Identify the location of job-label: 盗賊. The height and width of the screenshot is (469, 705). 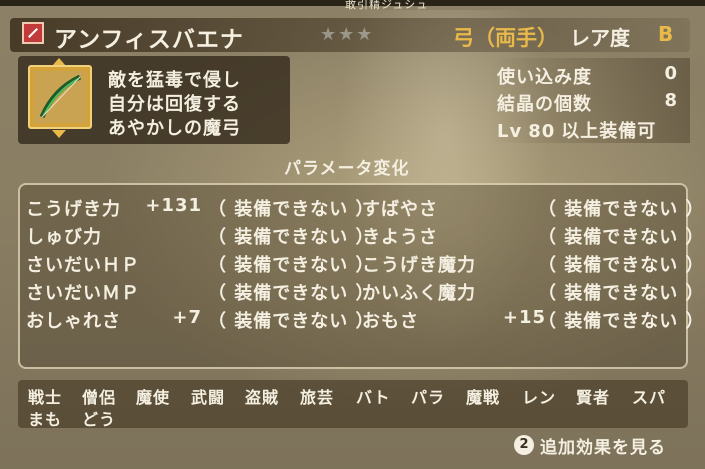
(262, 397).